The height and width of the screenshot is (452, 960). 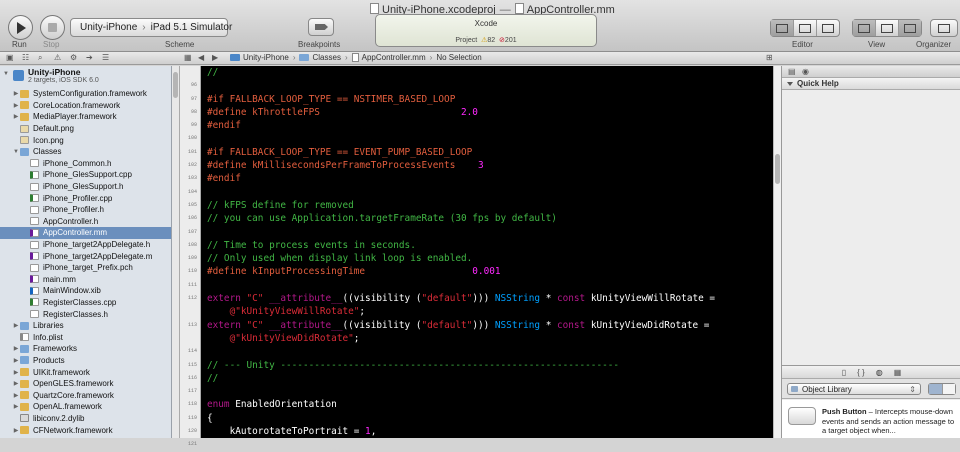 I want to click on code-line: #define kInputProcessingTime 0.001, so click(x=487, y=271).